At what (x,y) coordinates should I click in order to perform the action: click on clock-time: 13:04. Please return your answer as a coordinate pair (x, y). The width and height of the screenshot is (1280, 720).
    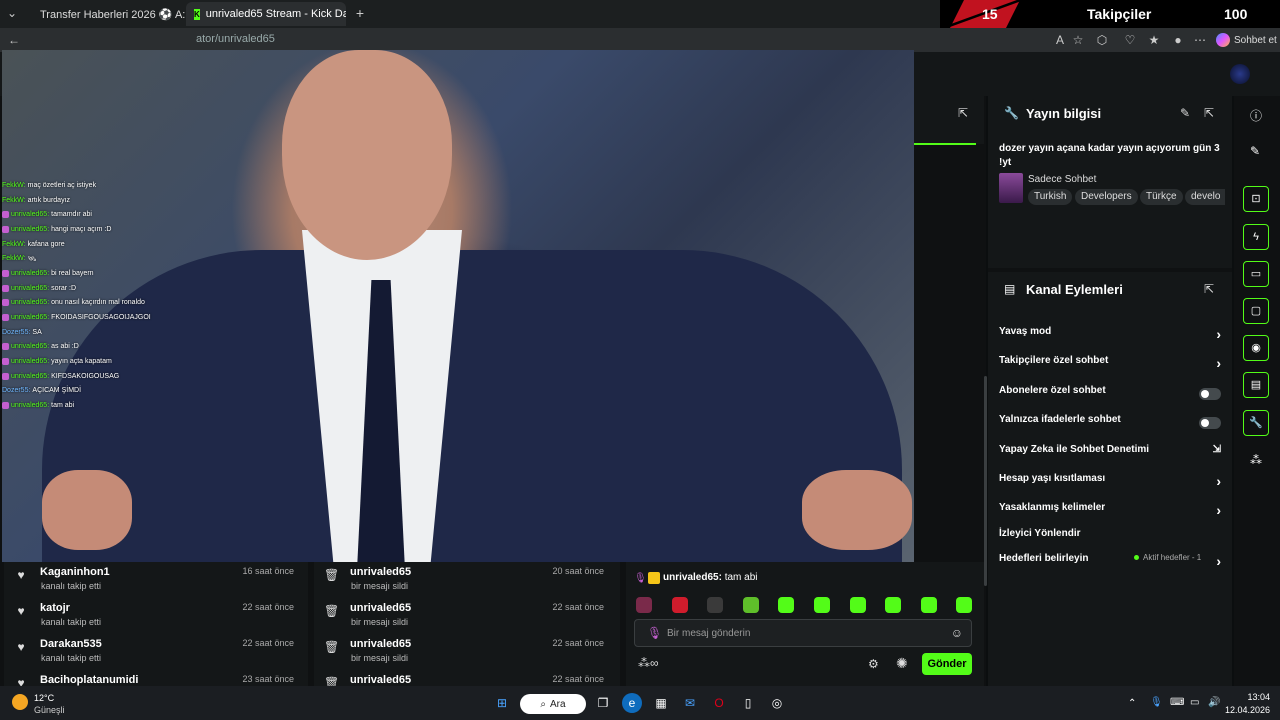
    Looking at the image, I should click on (1249, 697).